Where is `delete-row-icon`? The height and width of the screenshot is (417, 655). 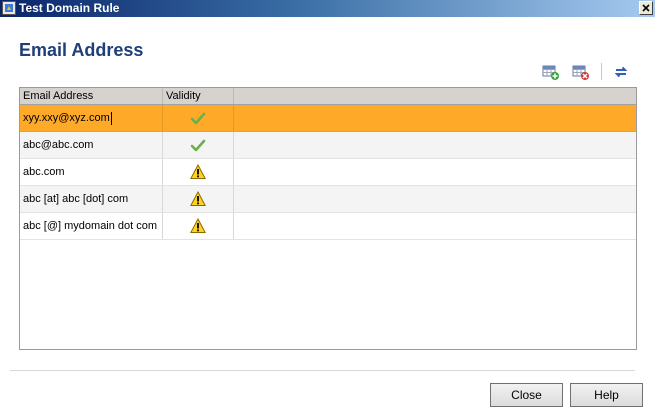 delete-row-icon is located at coordinates (580, 72).